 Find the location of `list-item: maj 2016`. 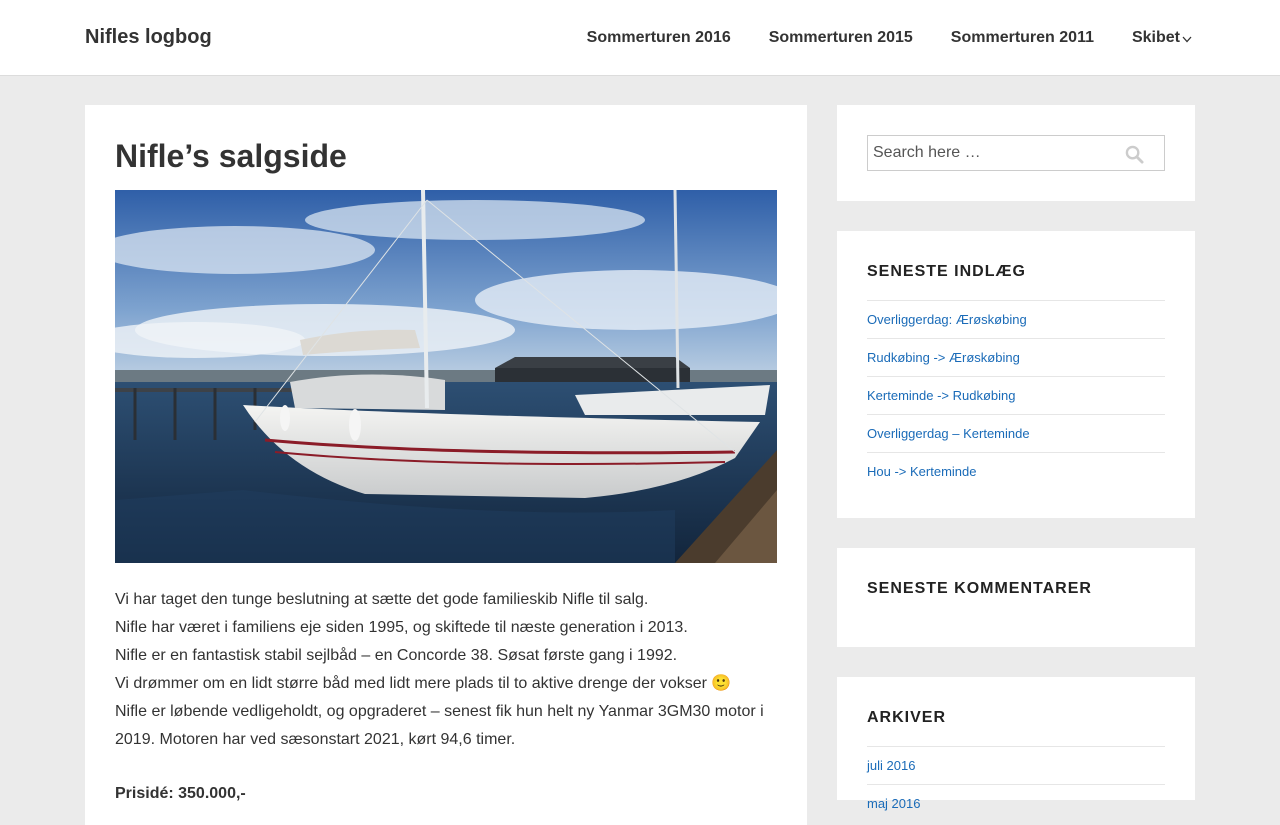

list-item: maj 2016 is located at coordinates (1016, 803).